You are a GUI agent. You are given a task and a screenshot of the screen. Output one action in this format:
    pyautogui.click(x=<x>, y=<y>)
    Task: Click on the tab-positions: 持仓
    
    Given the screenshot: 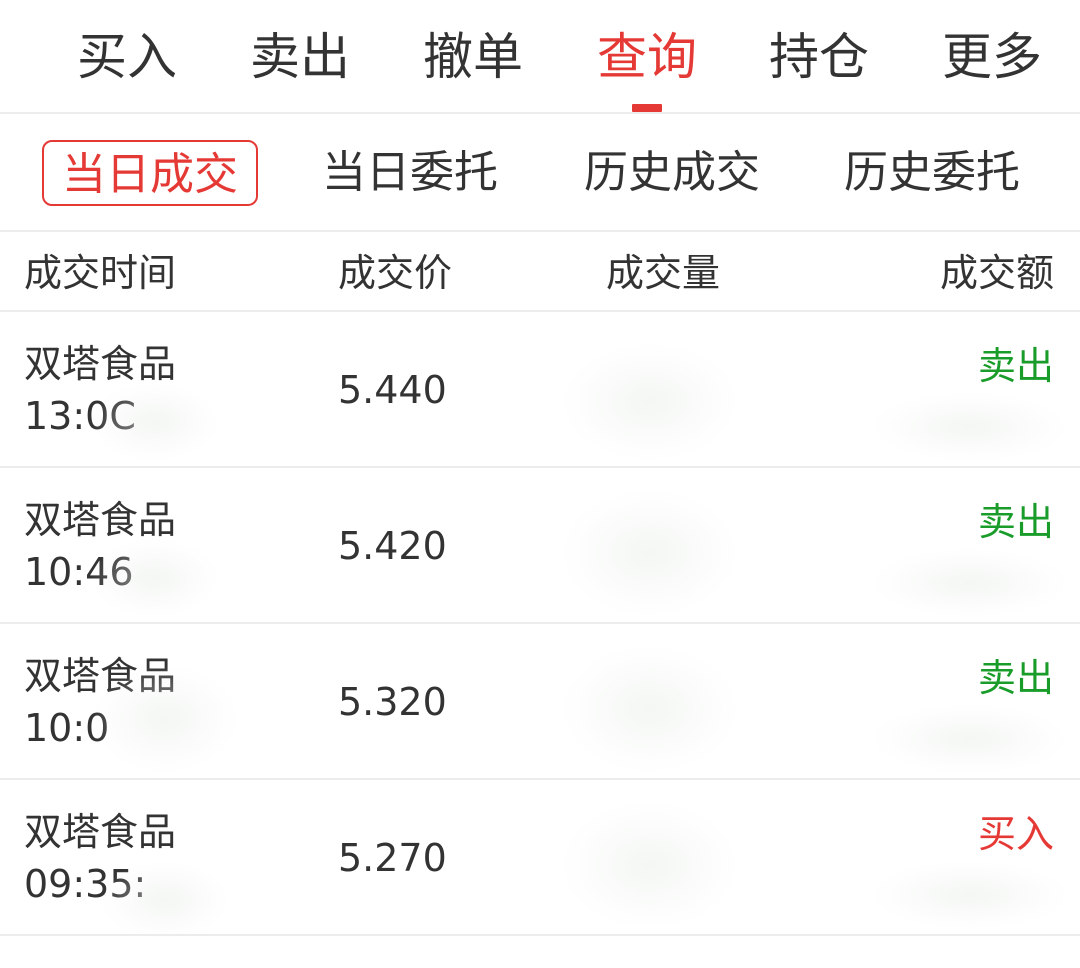 What is the action you would take?
    pyautogui.click(x=819, y=57)
    